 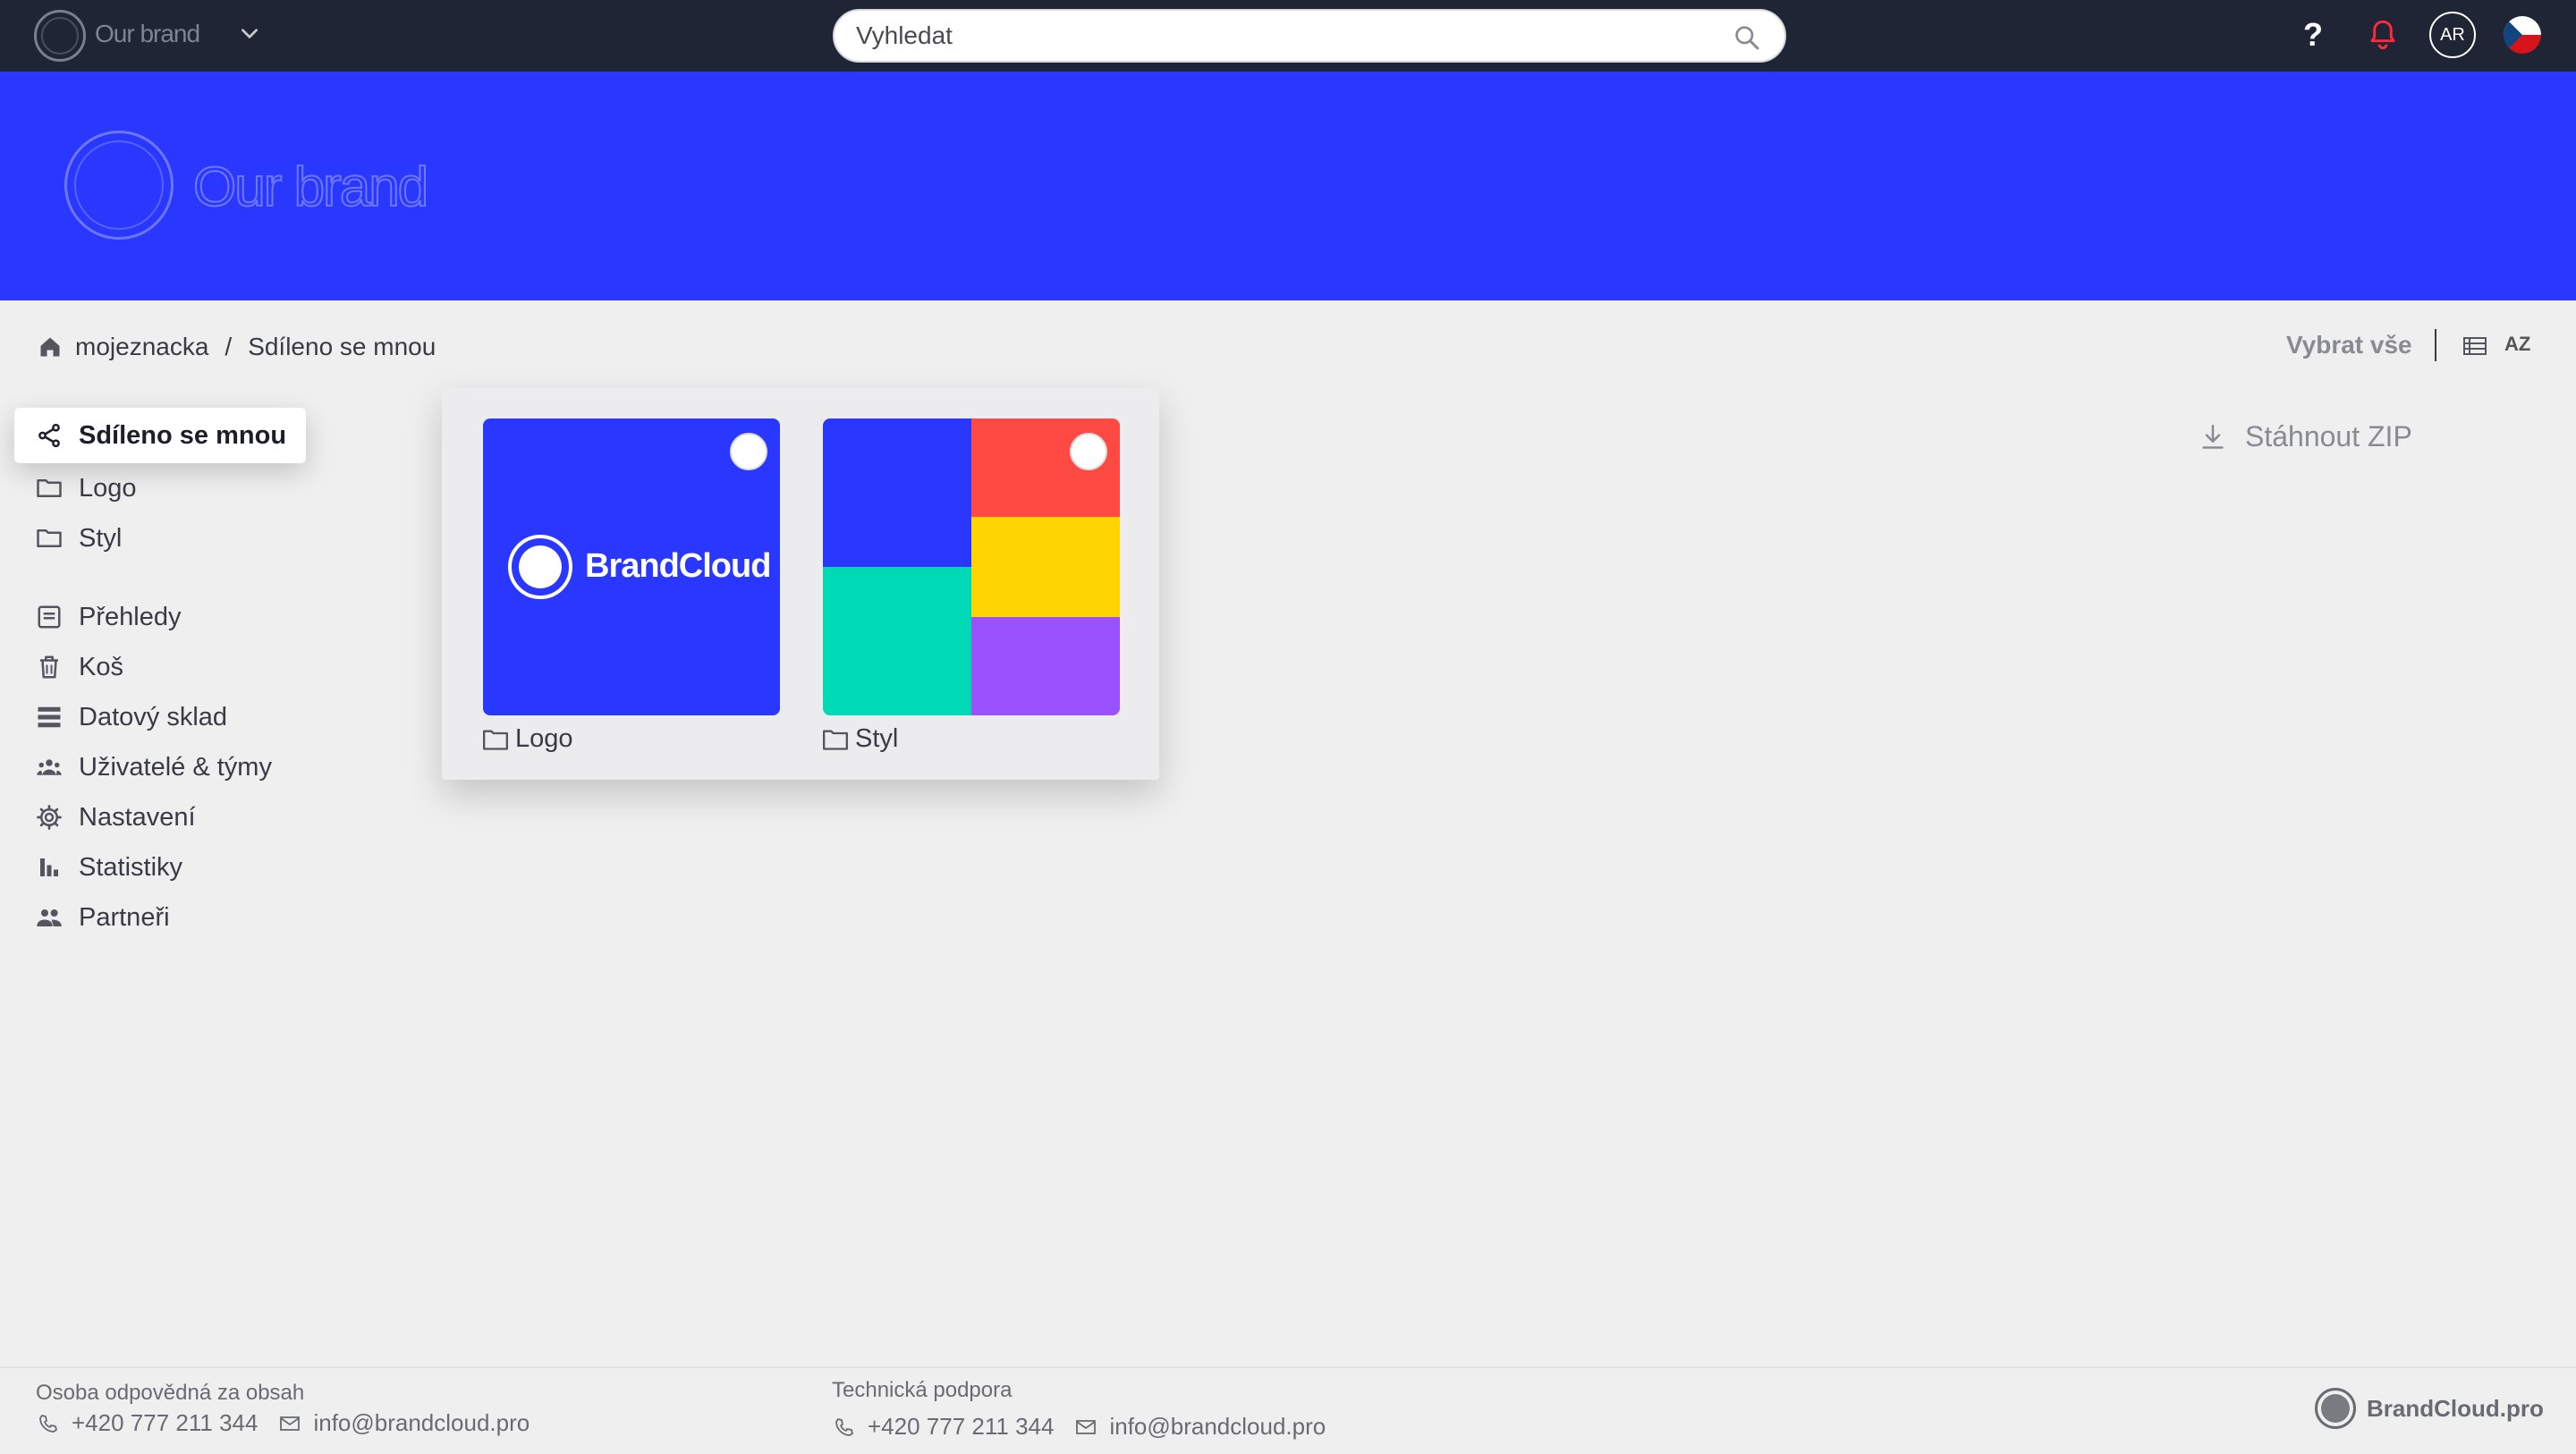 I want to click on sidebar-item-partners: Partneři, so click(x=202, y=917).